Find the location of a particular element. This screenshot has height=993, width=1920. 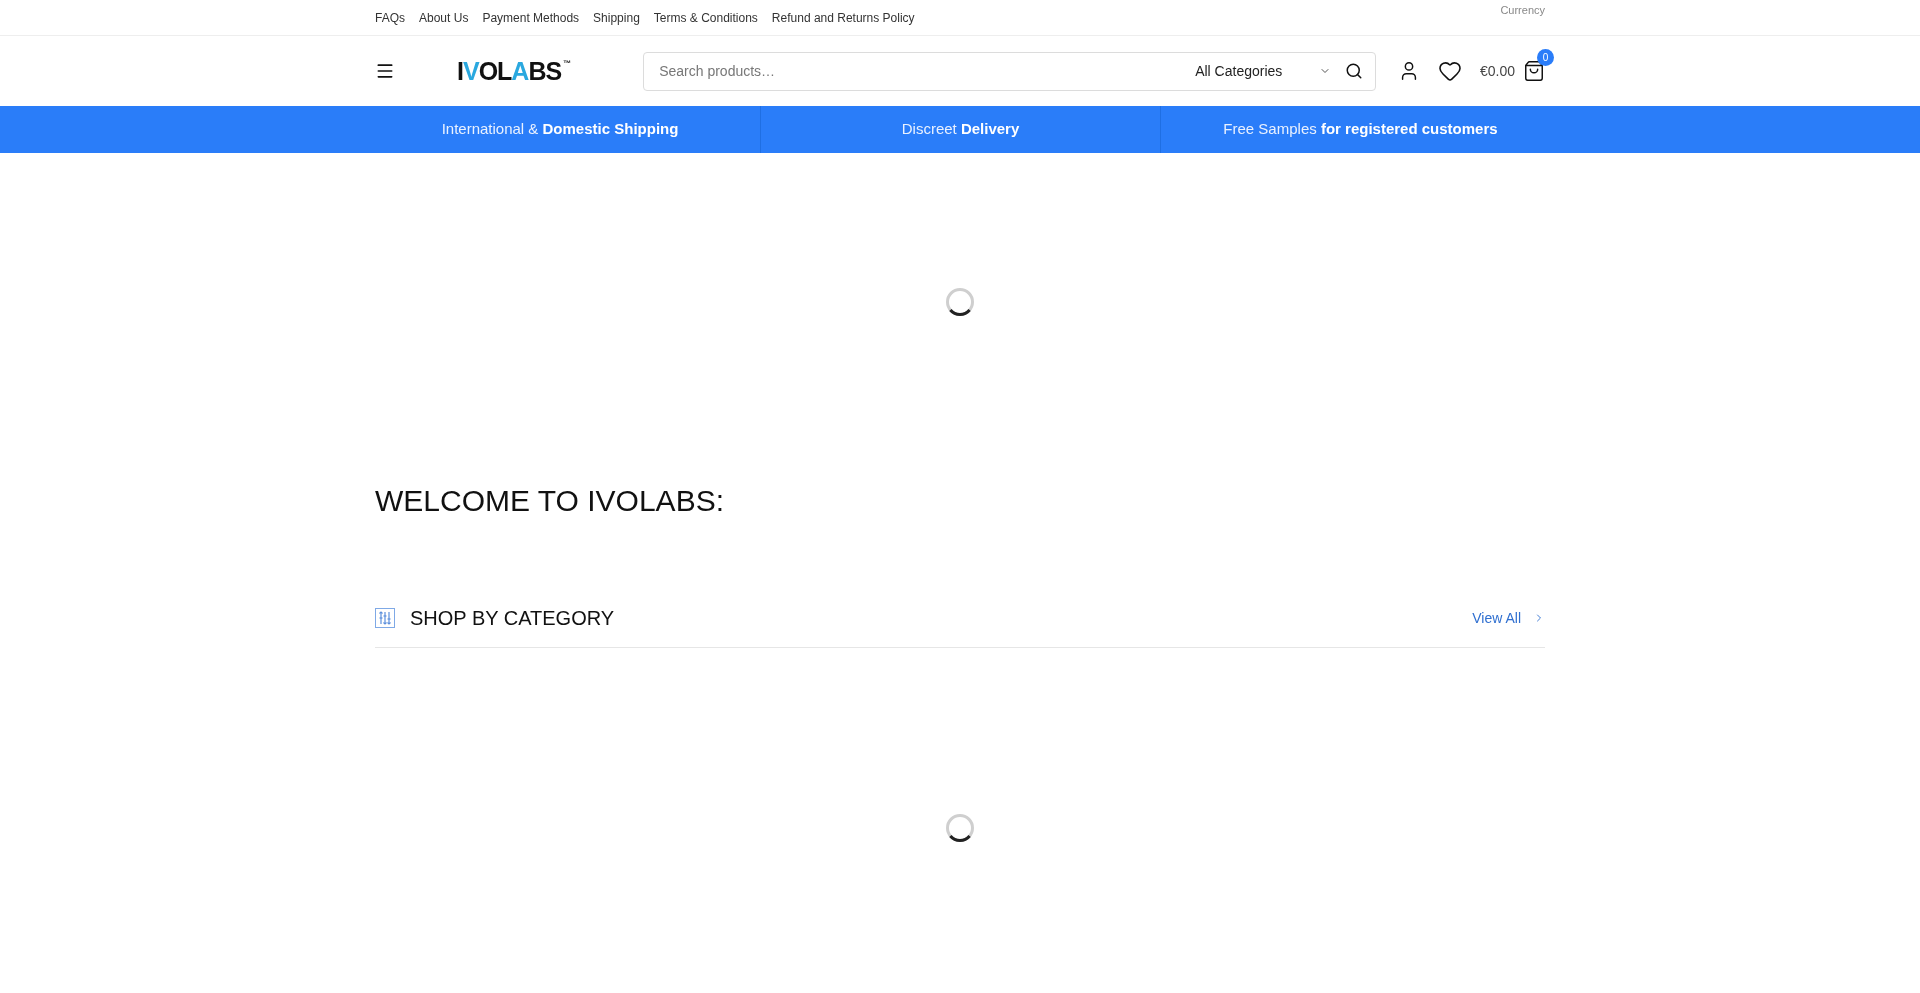

search-button is located at coordinates (1354, 71).